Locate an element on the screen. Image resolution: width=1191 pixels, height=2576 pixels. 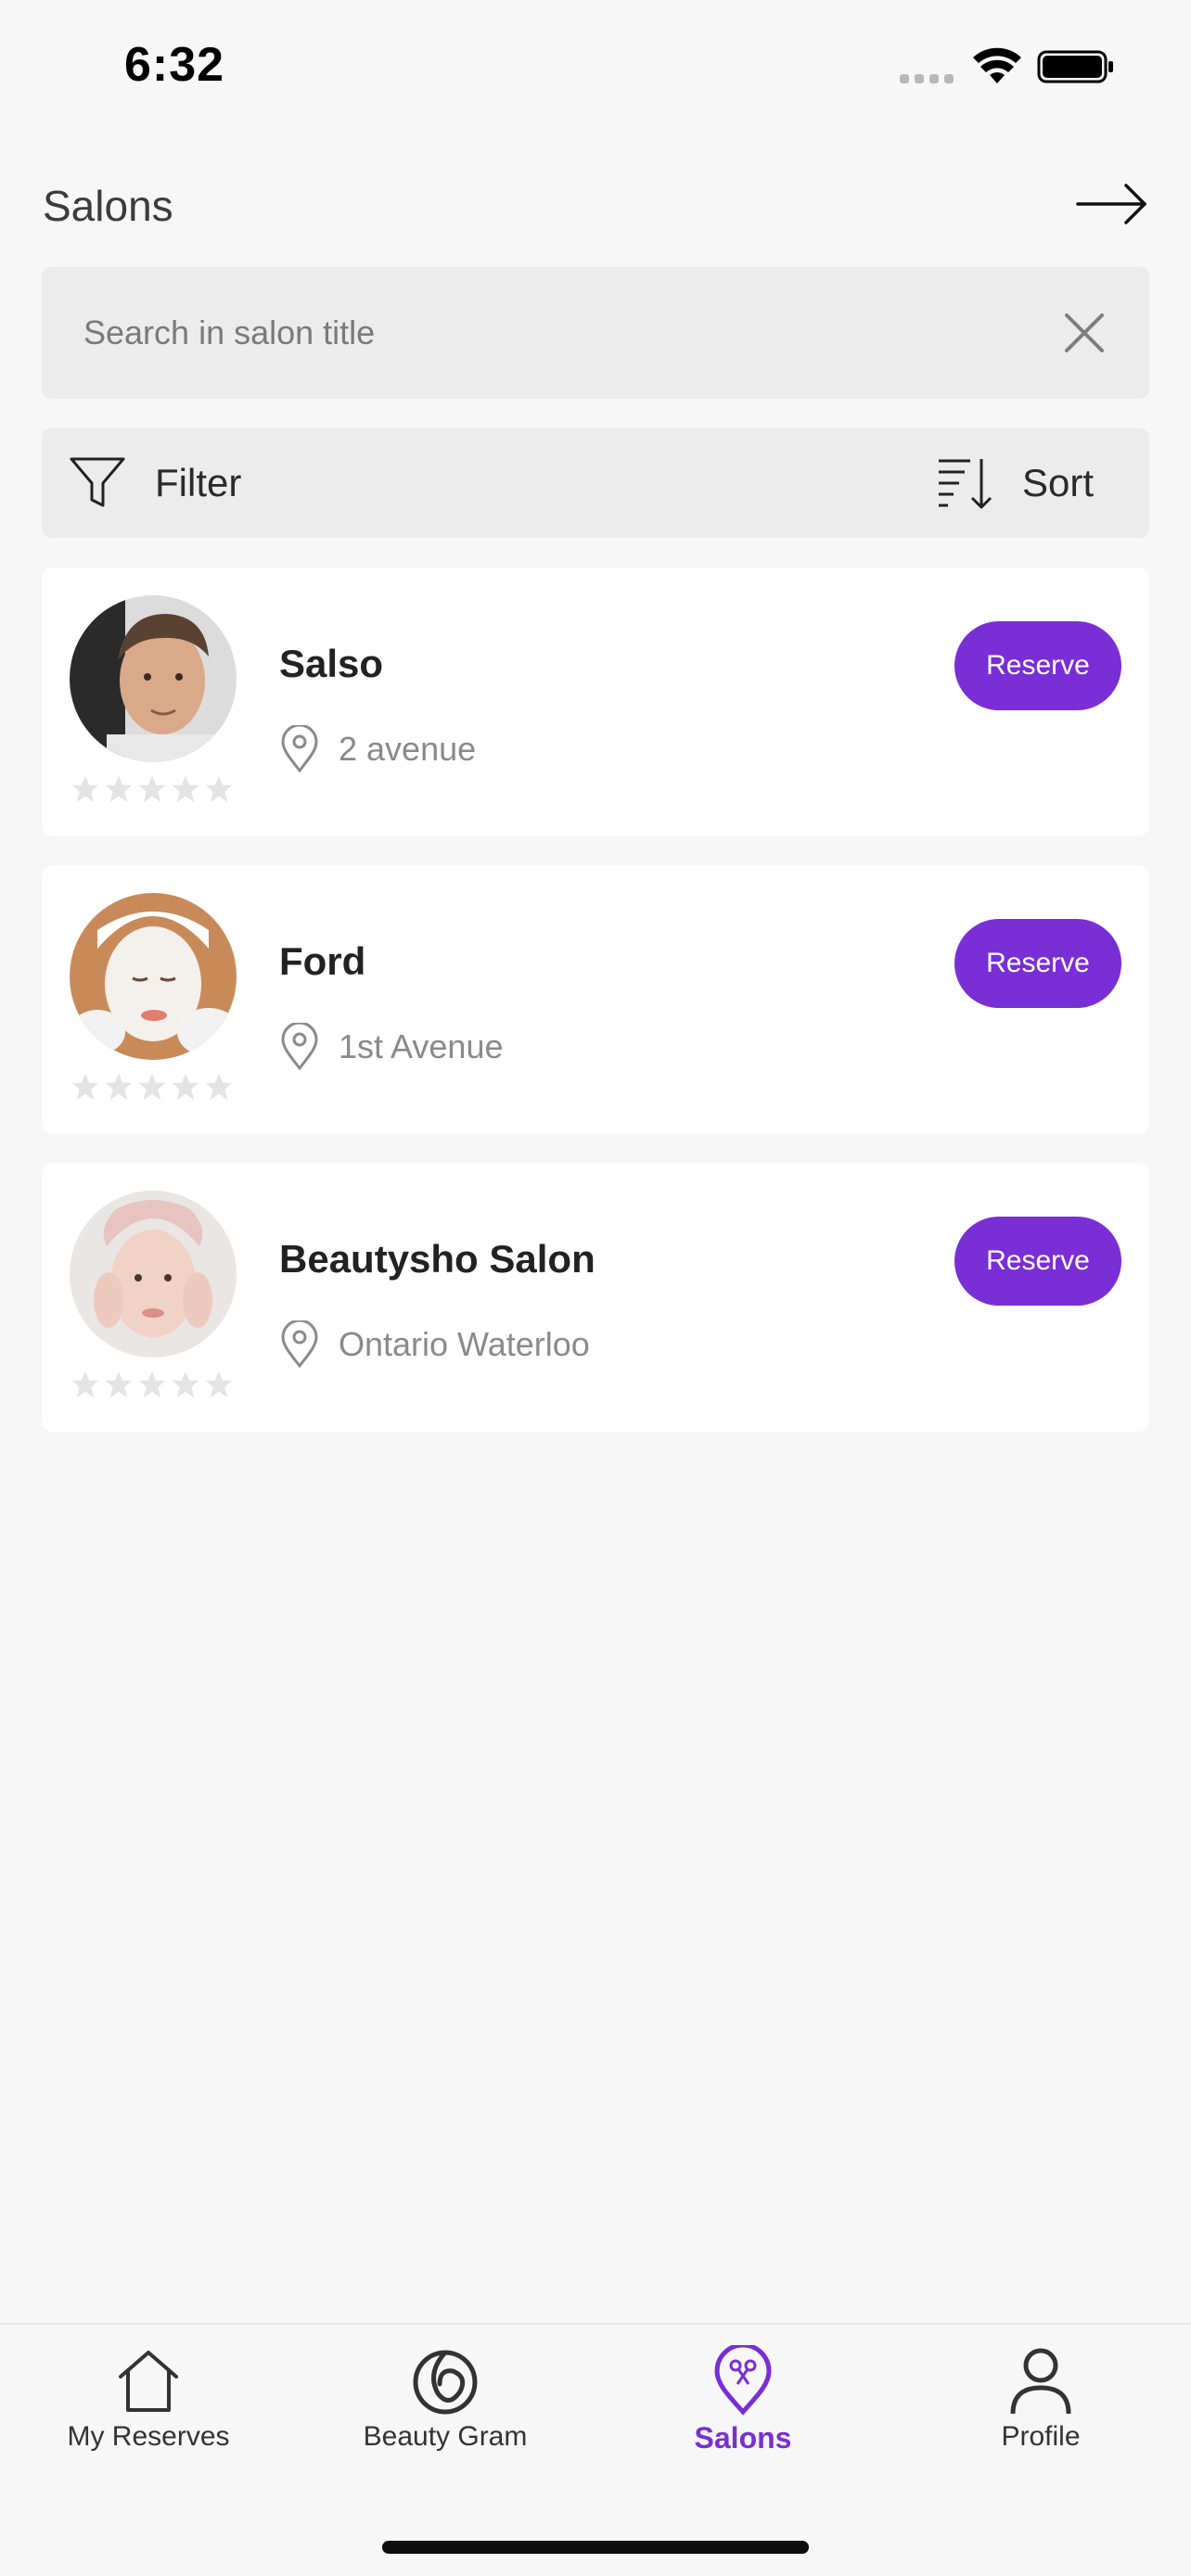
salon-location: 1st Avenue is located at coordinates (391, 1047).